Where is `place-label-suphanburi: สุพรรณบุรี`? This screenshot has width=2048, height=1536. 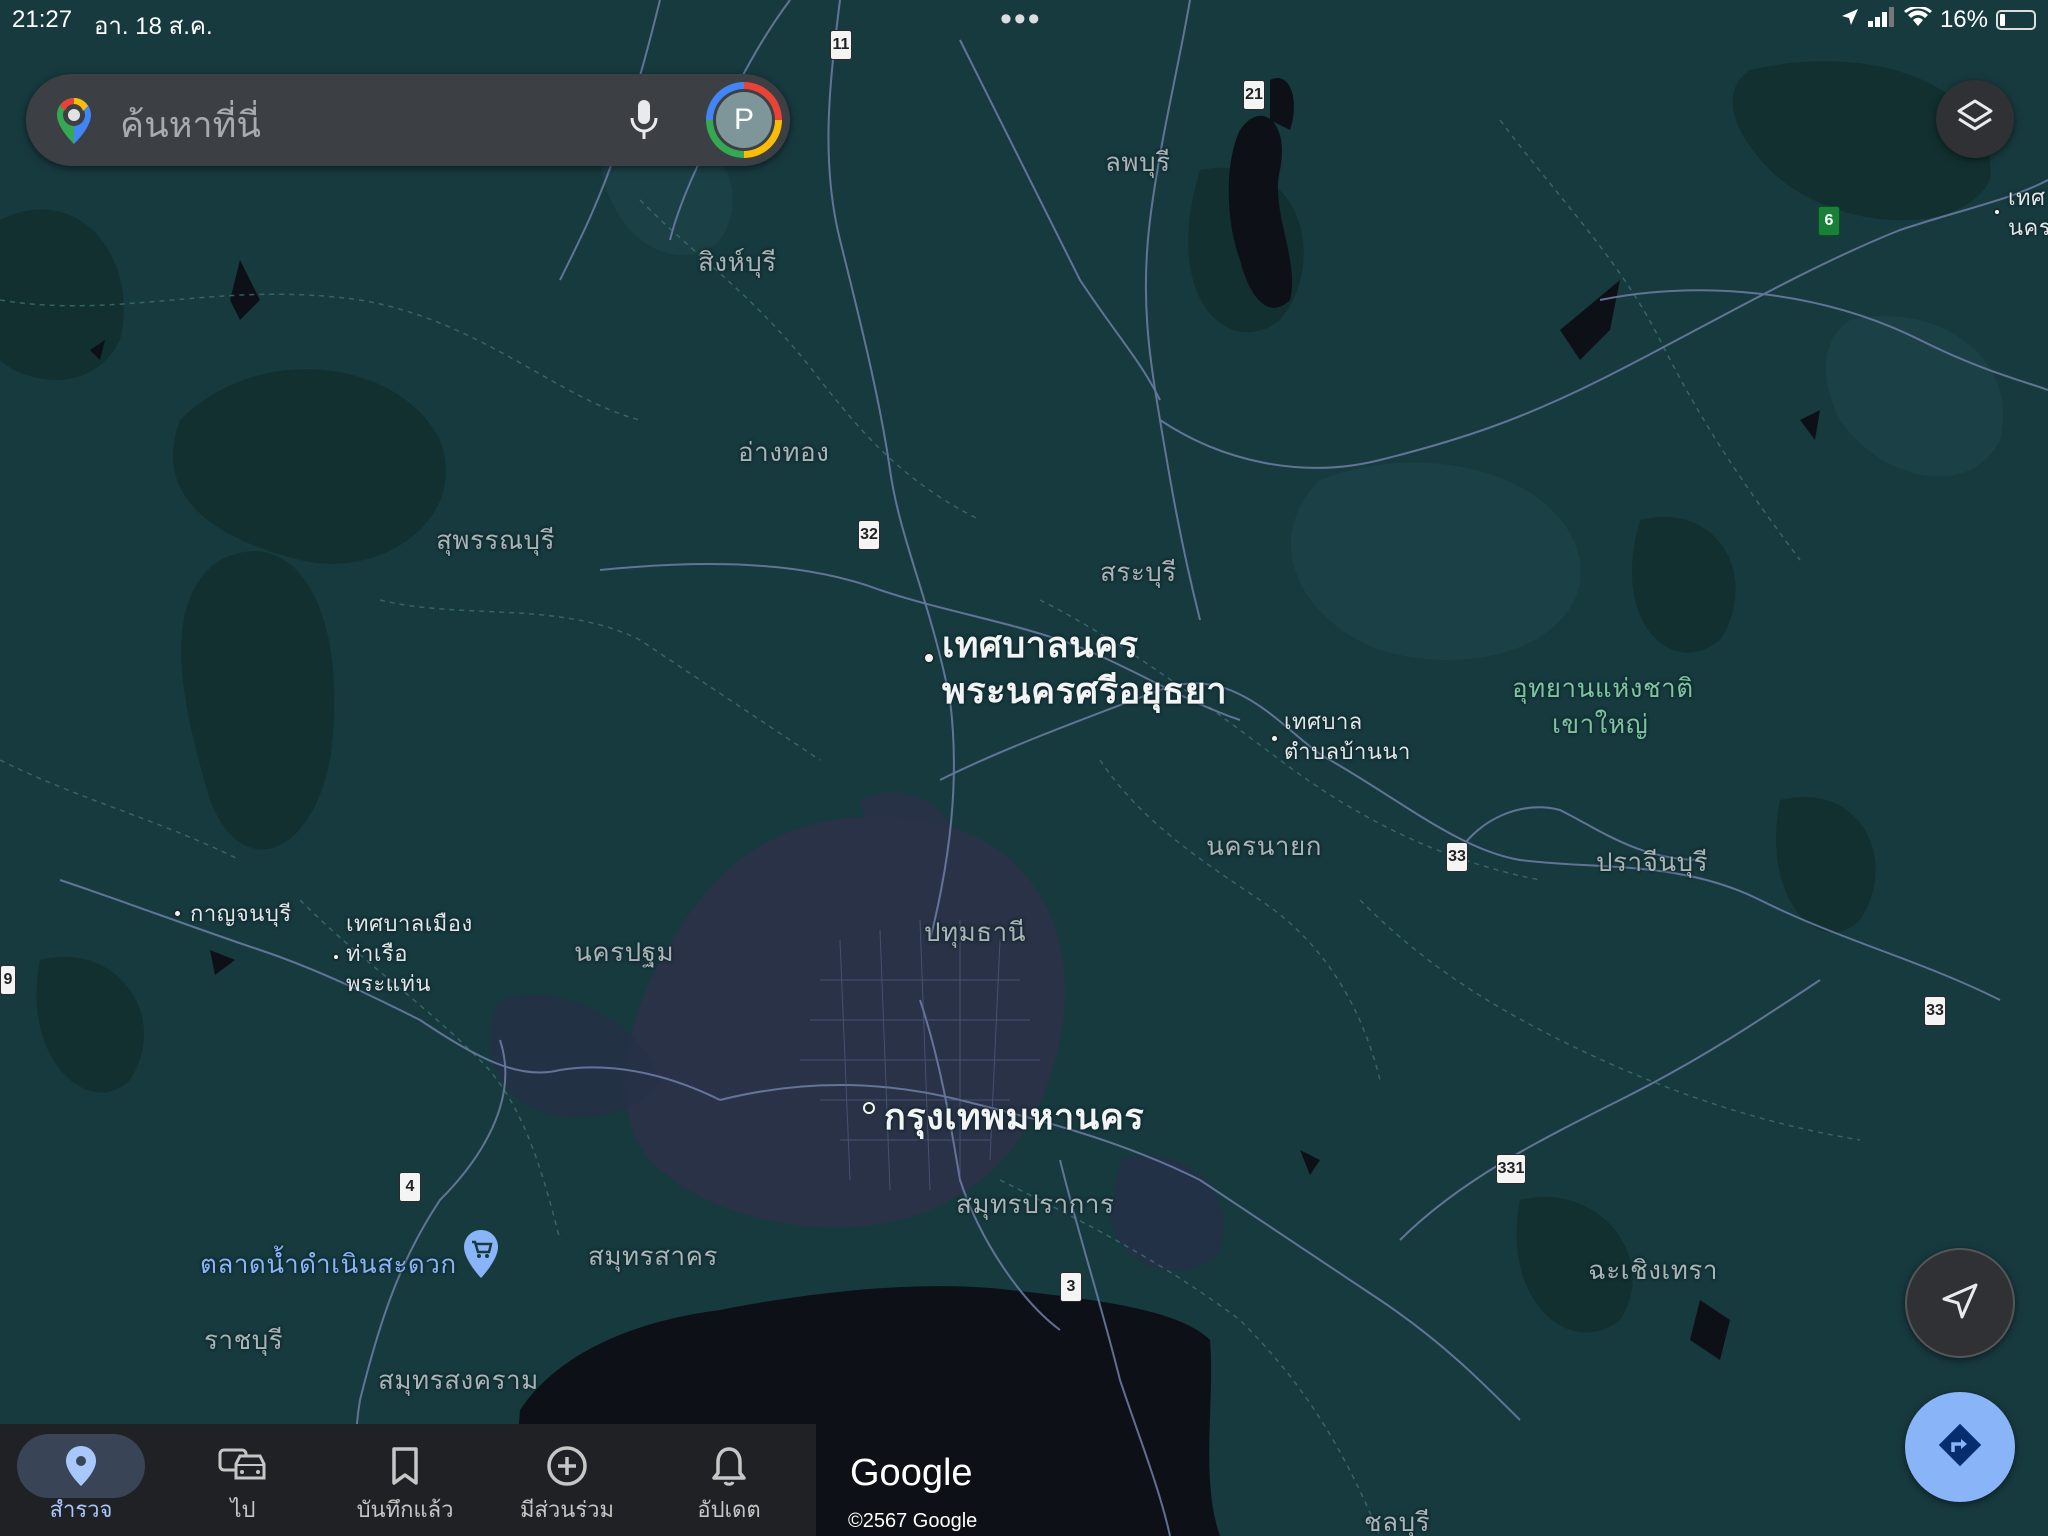
place-label-suphanburi: สุพรรณบุรี is located at coordinates (495, 540).